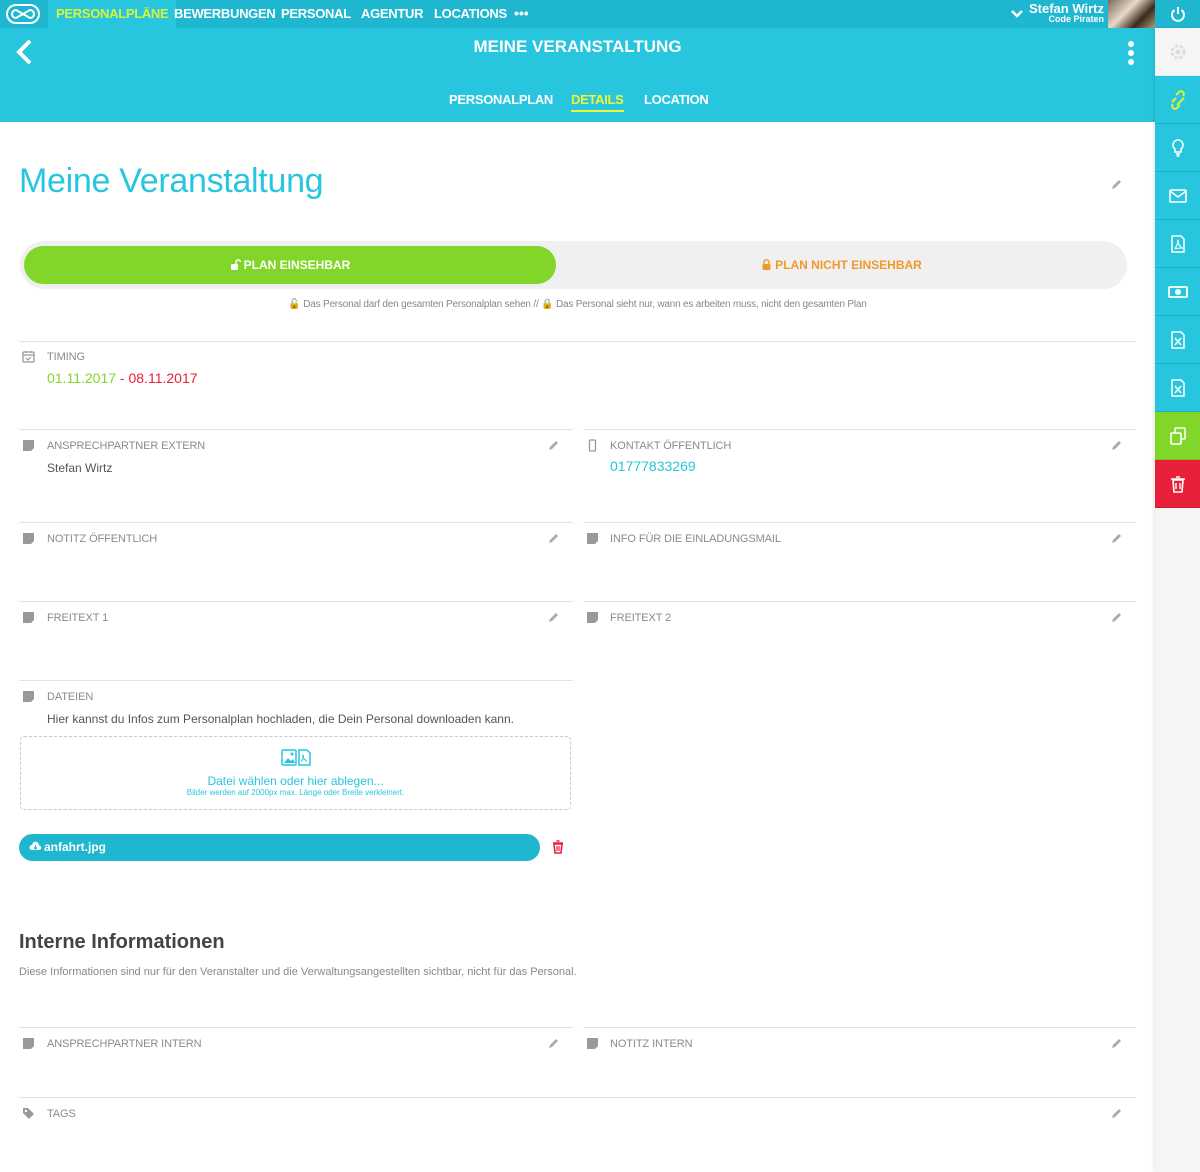  What do you see at coordinates (1177, 244) in the screenshot?
I see `pdf-export-button` at bounding box center [1177, 244].